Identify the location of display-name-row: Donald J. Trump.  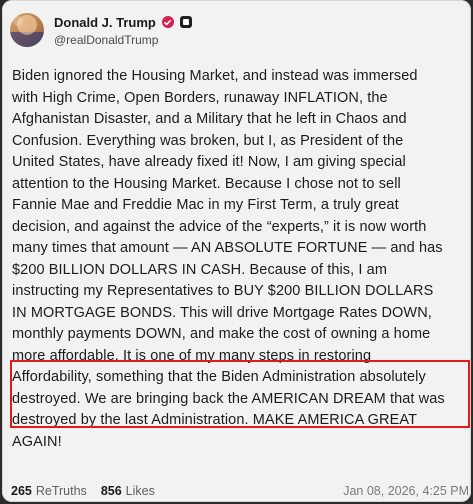
(123, 22).